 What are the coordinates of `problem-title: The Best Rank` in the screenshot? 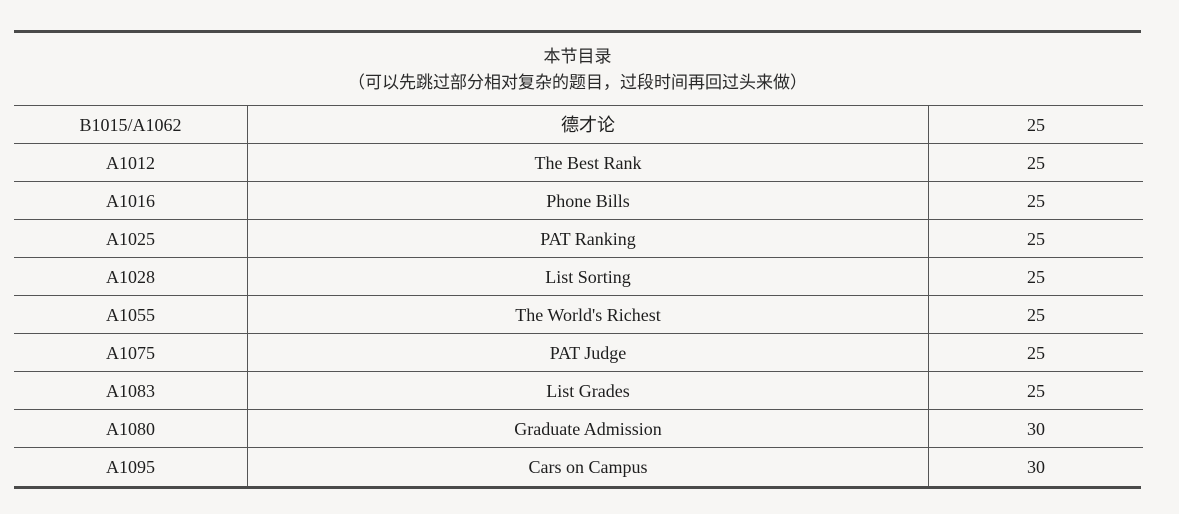 It's located at (588, 162).